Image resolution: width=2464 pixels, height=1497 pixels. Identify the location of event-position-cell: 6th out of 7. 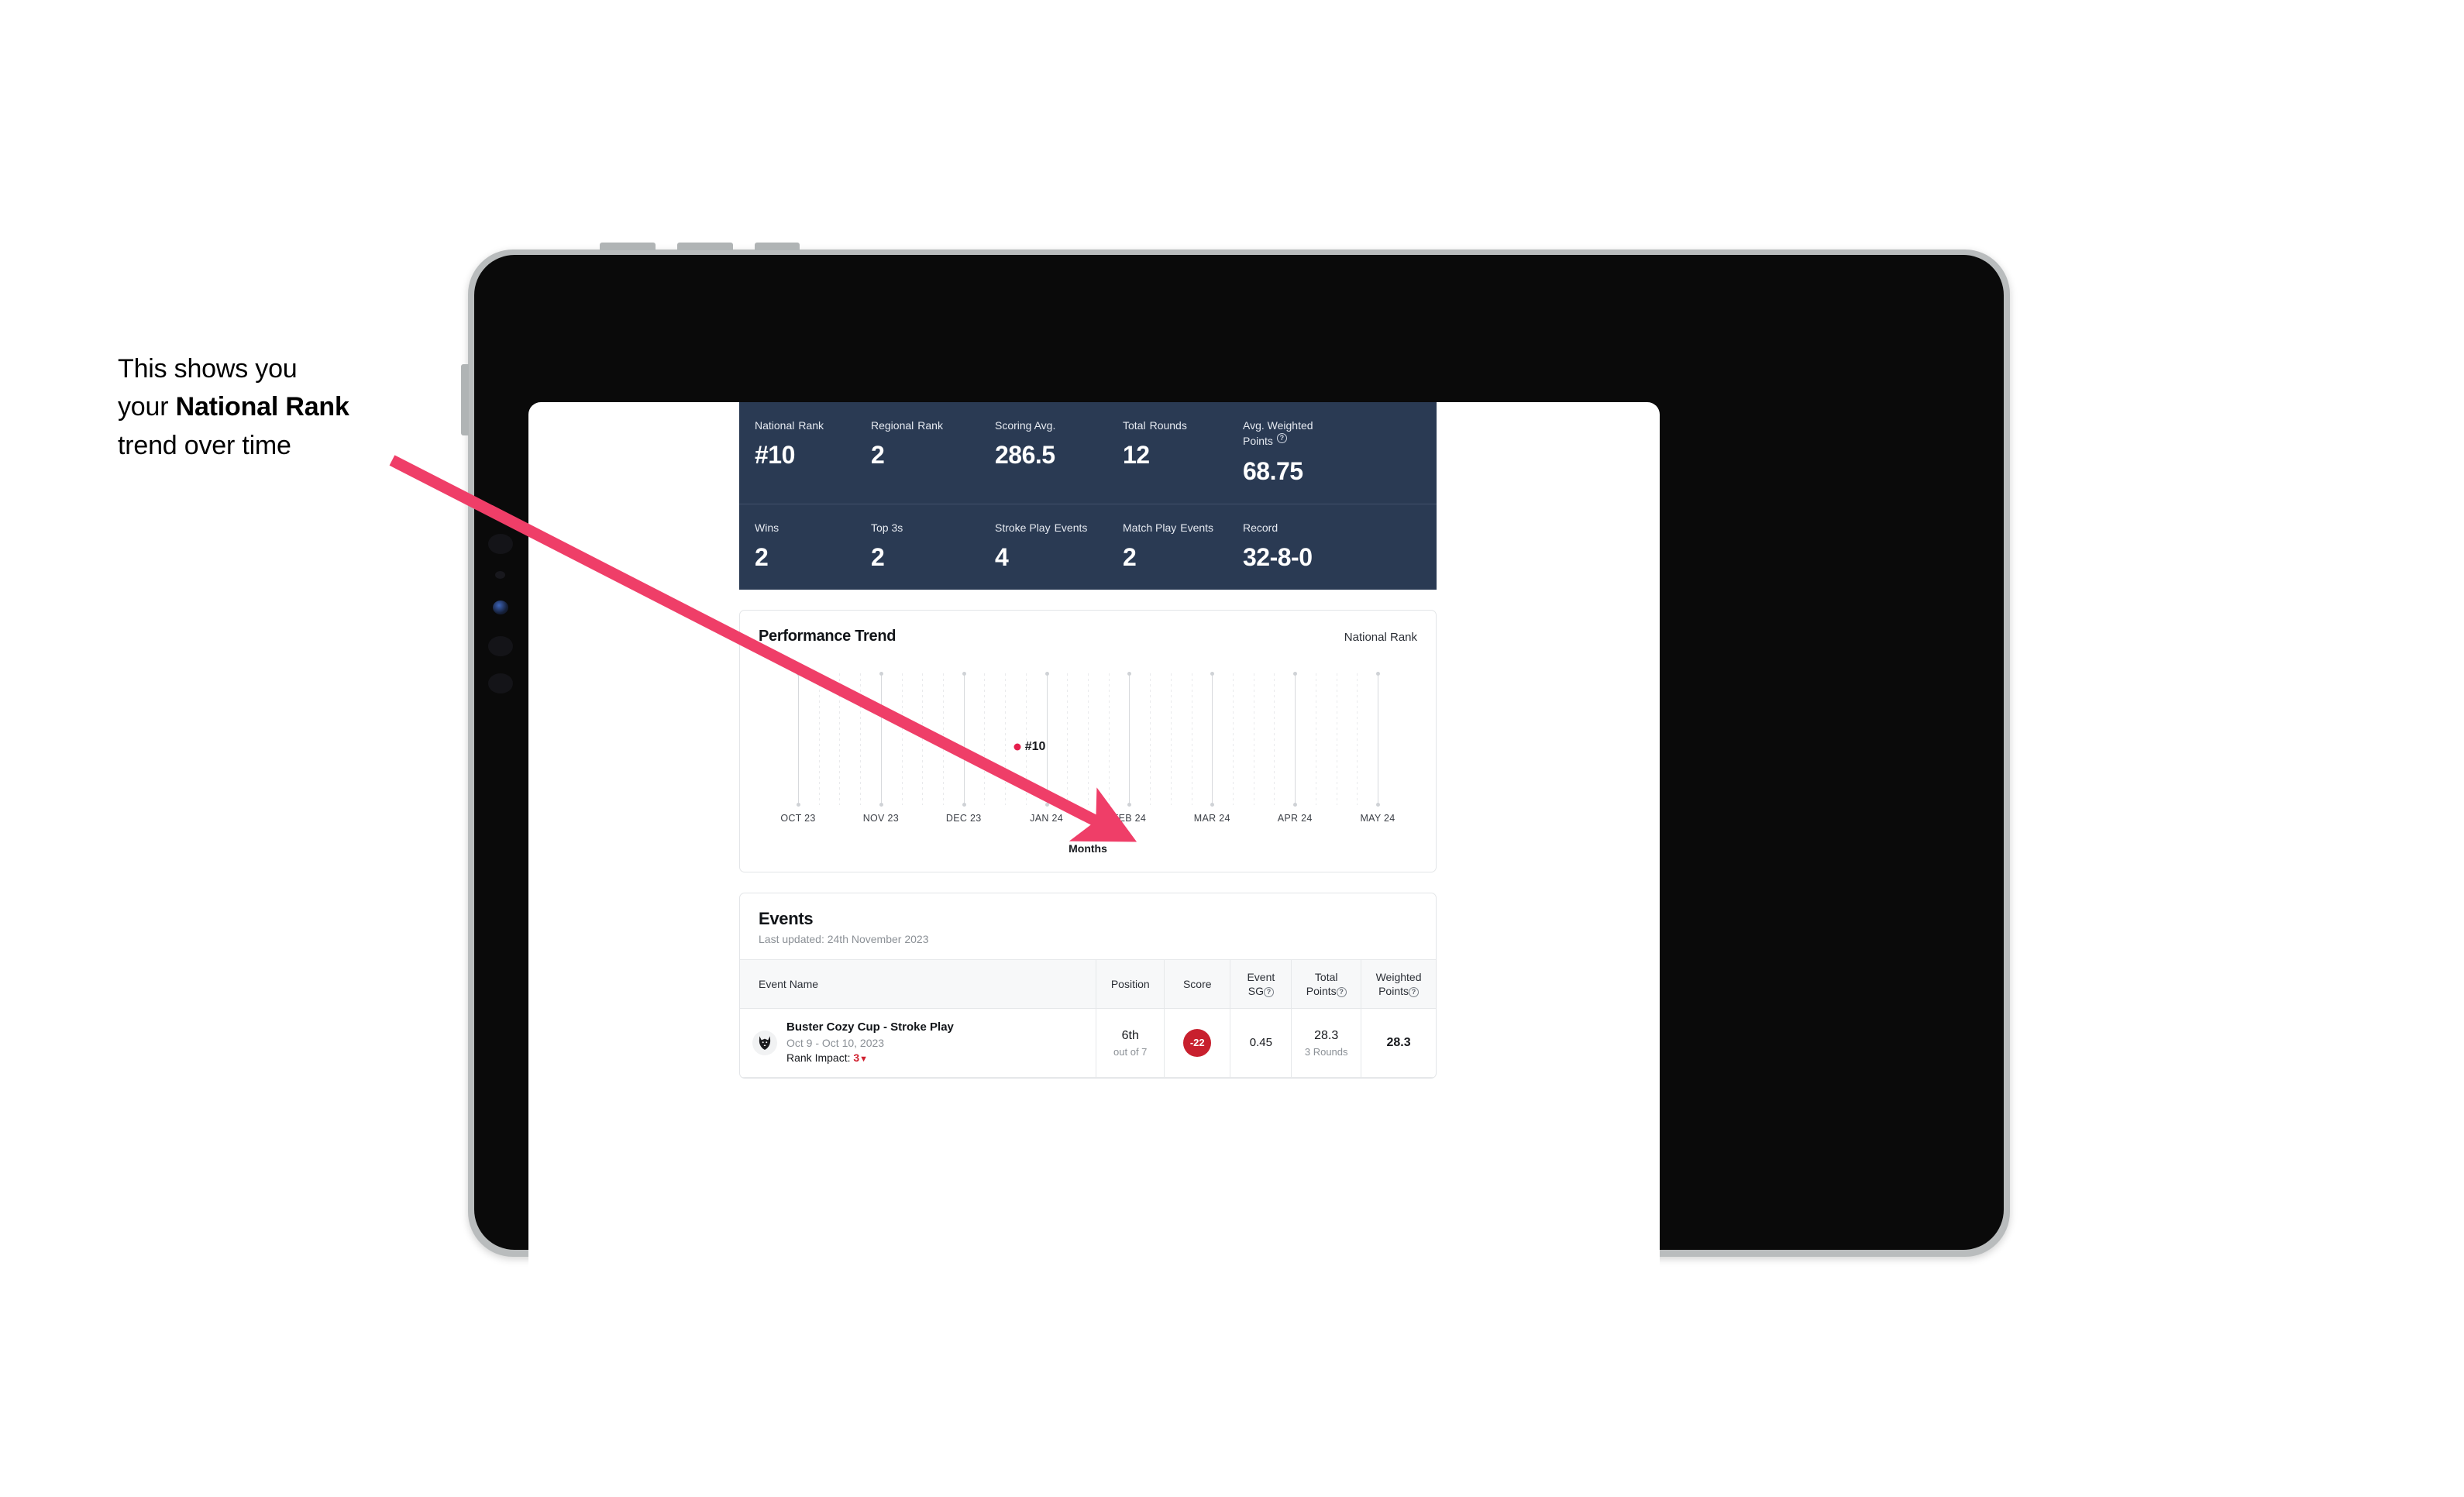
(1130, 1043).